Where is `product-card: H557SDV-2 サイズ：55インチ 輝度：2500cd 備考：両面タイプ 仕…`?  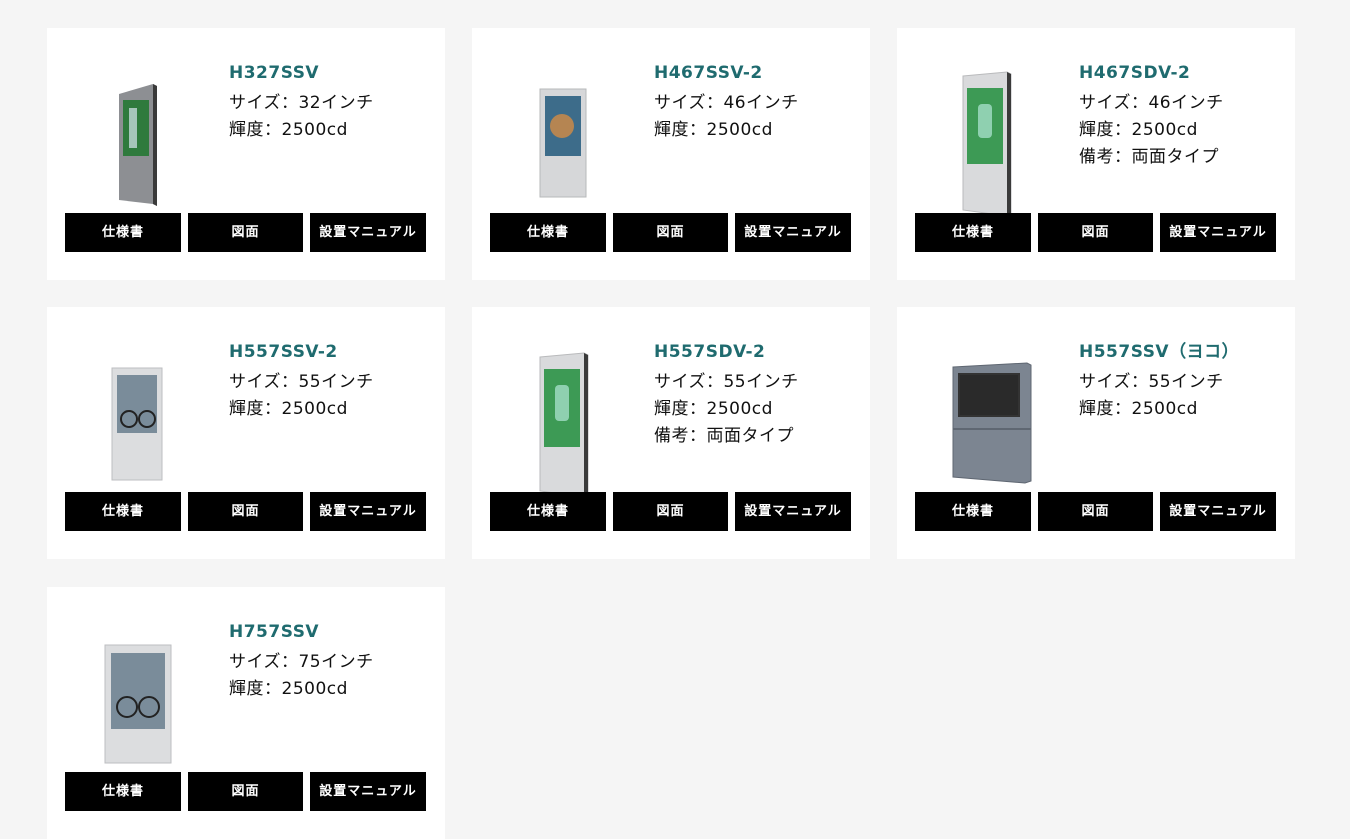 product-card: H557SDV-2 サイズ：55インチ 輝度：2500cd 備考：両面タイプ 仕… is located at coordinates (671, 433).